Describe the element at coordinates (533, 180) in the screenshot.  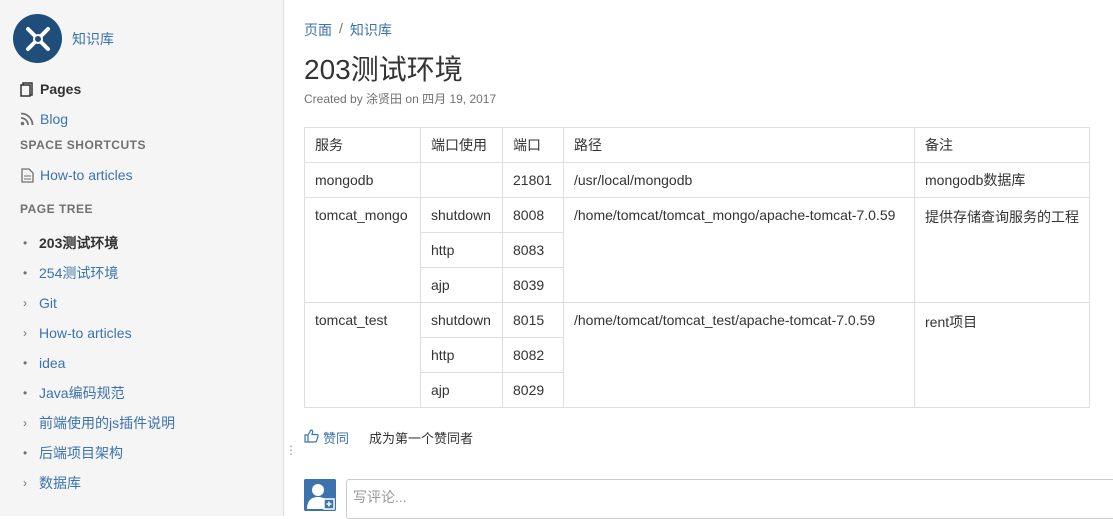
I see `port-cell: 21801` at that location.